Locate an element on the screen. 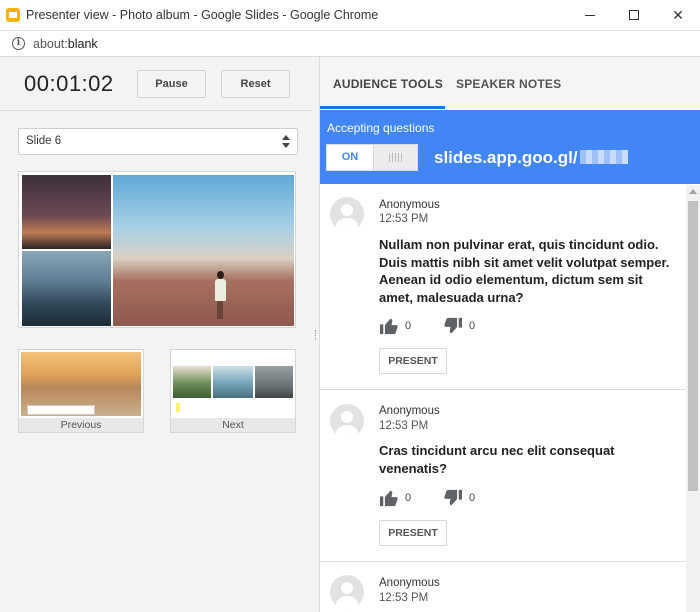 The height and width of the screenshot is (612, 700). previous-slide-image is located at coordinates (81, 384).